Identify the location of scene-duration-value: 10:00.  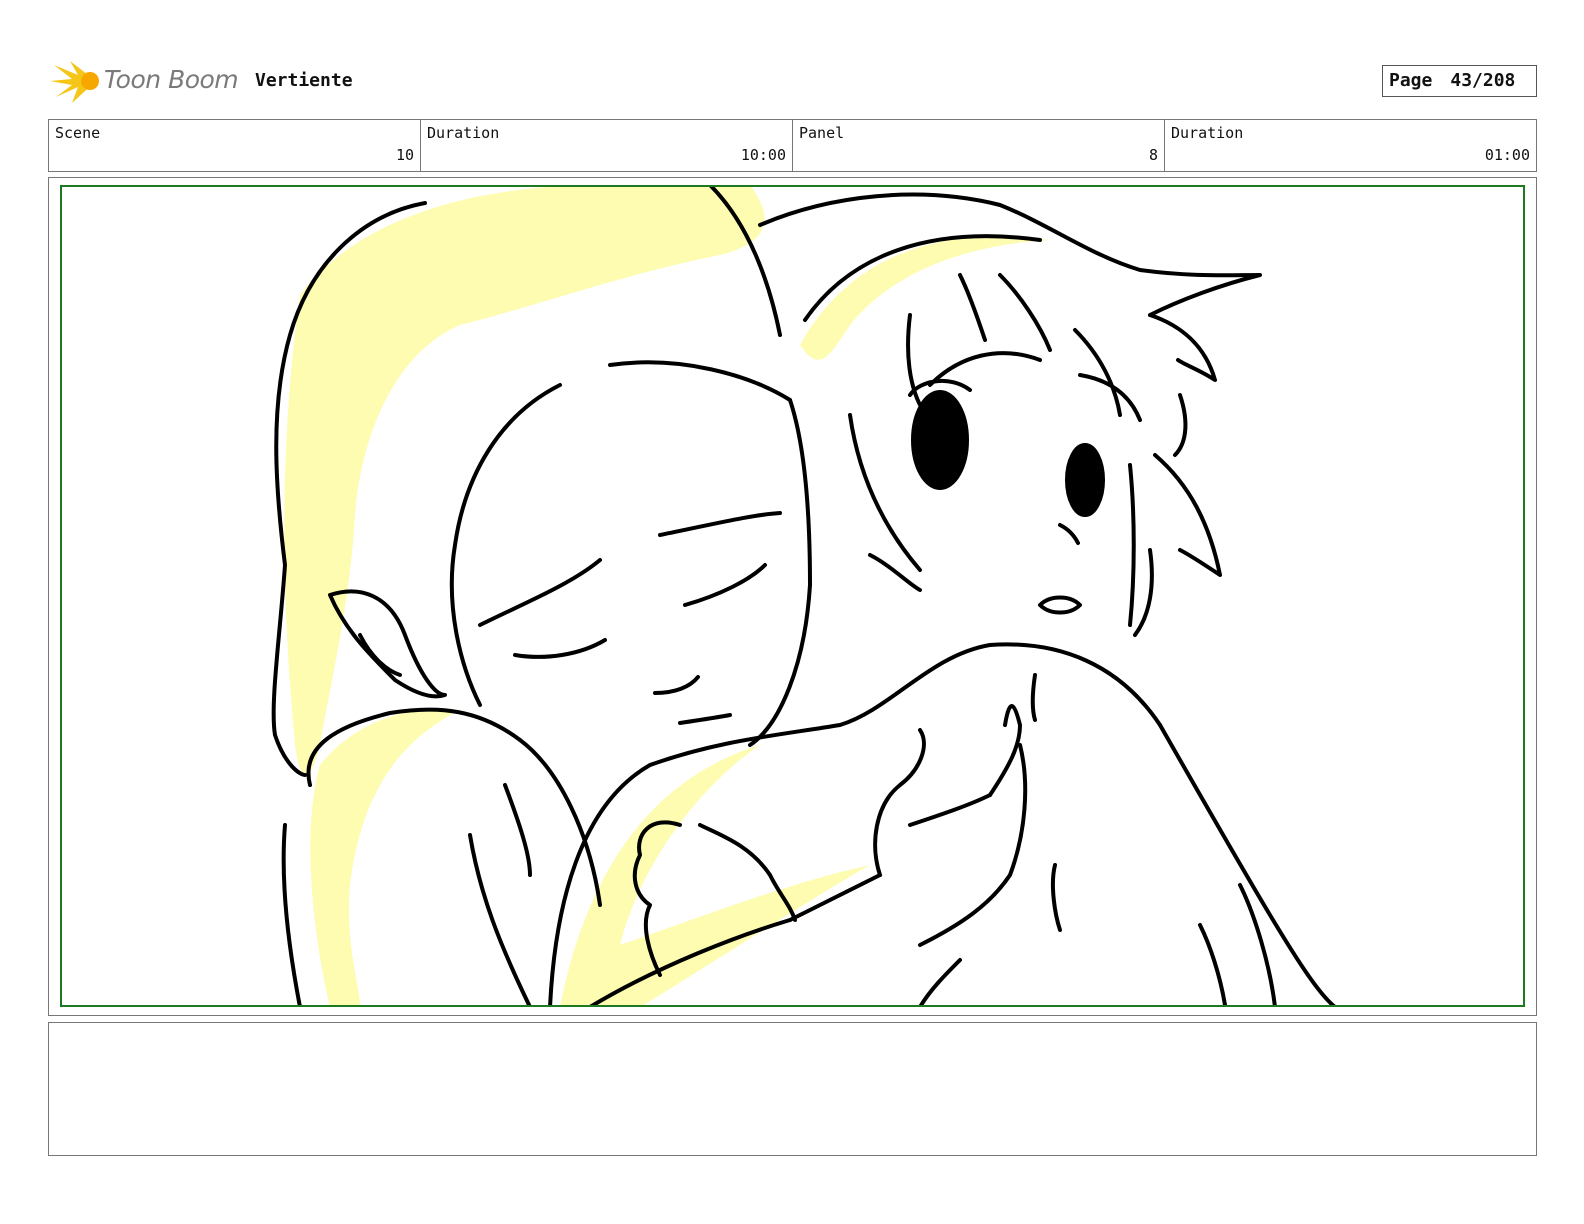
(763, 155).